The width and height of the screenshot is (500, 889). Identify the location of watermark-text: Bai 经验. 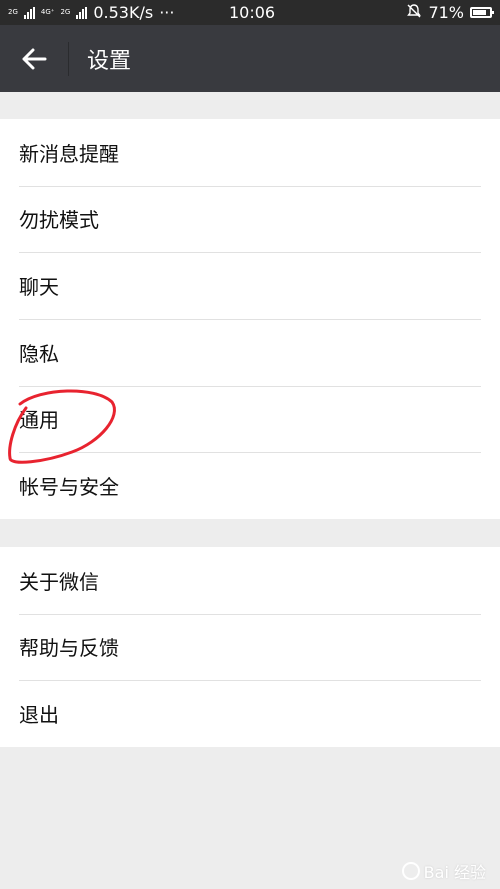
(454, 872).